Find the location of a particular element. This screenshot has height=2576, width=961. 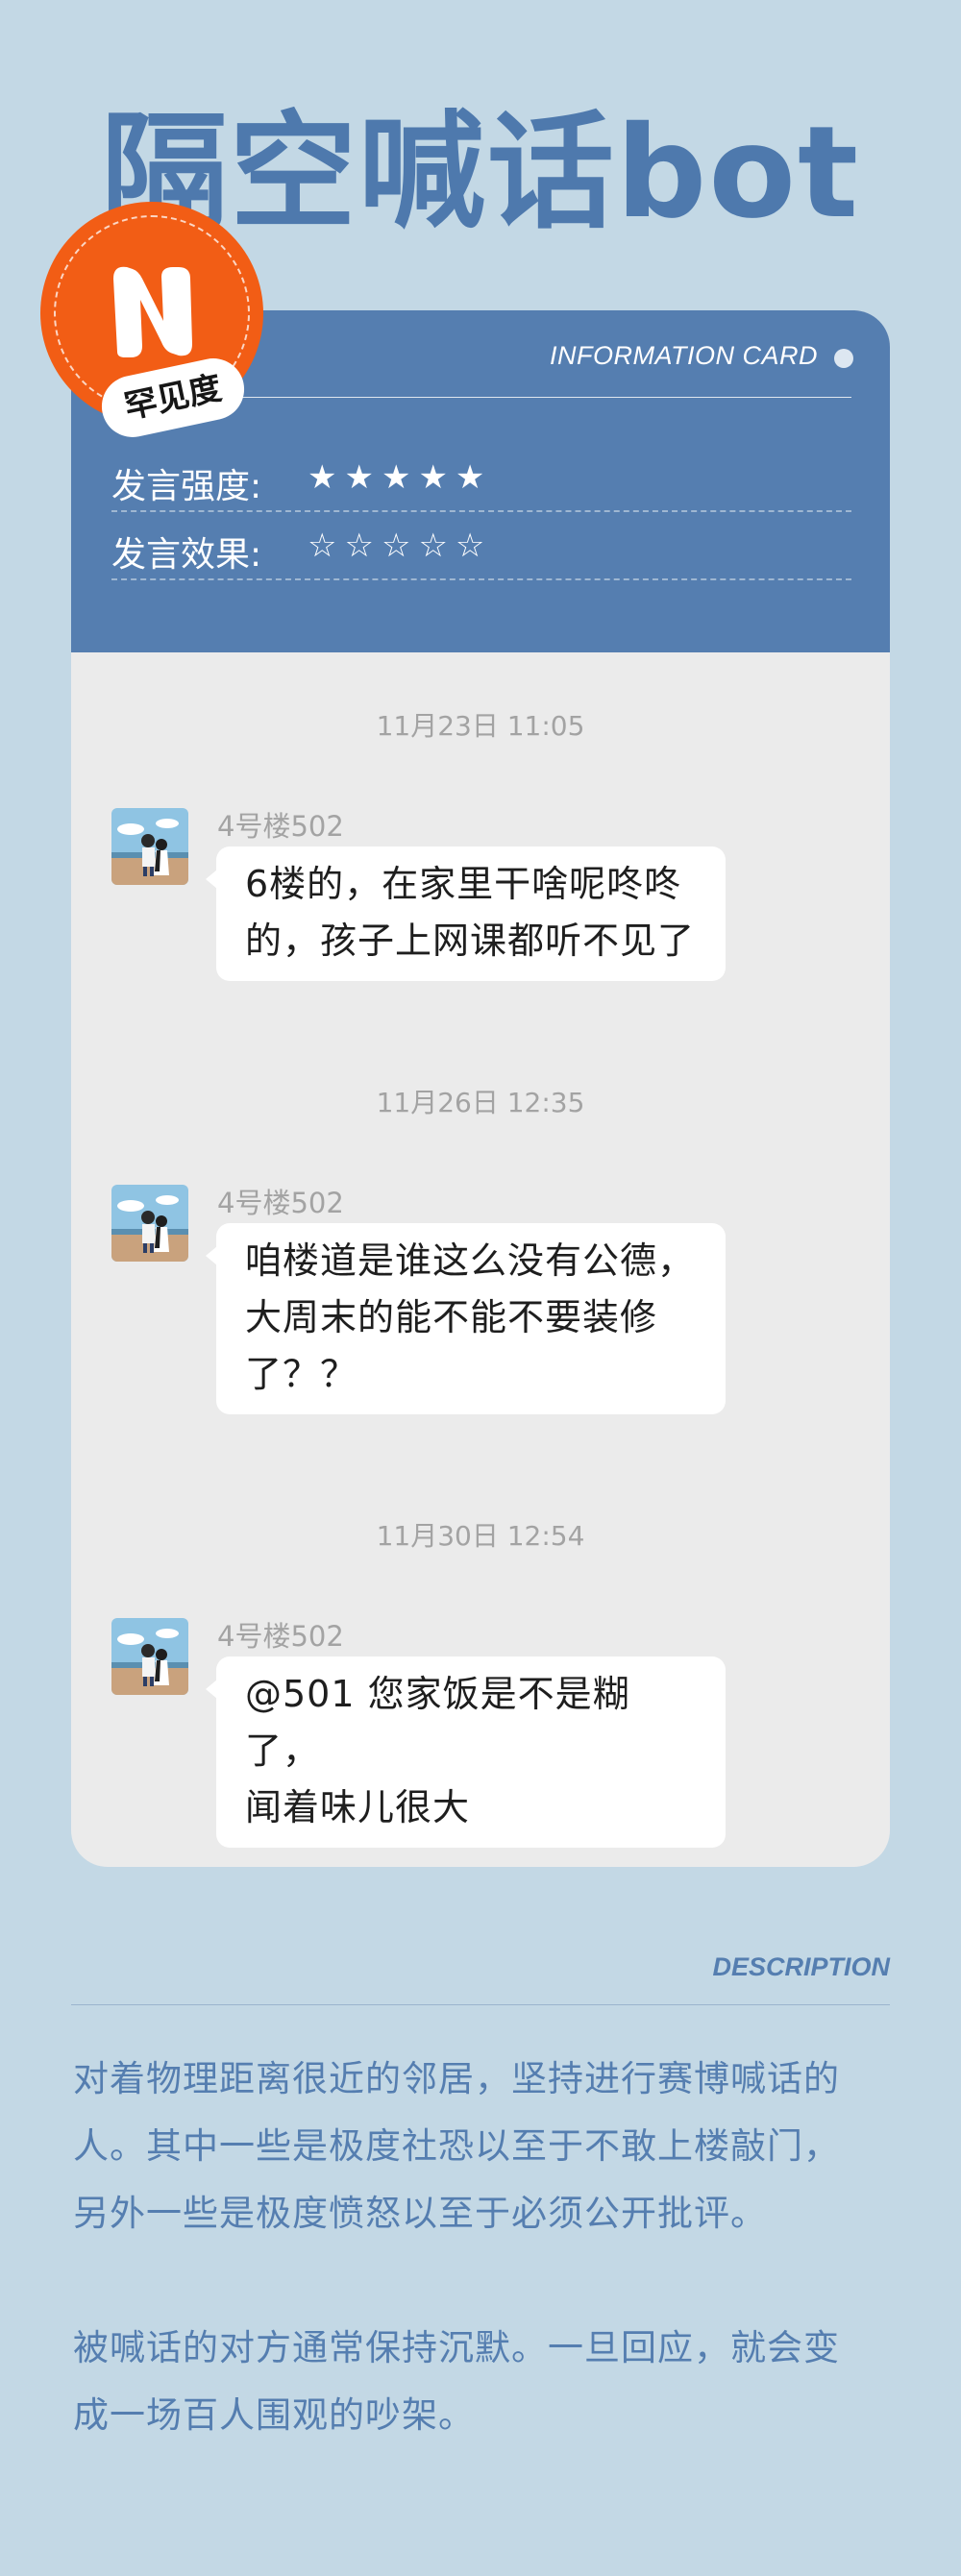

message-line: 咱楼道是谁这么没有公德， is located at coordinates (470, 1260).